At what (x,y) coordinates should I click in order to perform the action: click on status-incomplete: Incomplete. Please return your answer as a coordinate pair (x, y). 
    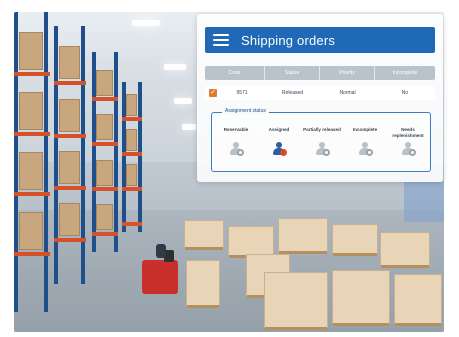
    Looking at the image, I should click on (365, 141).